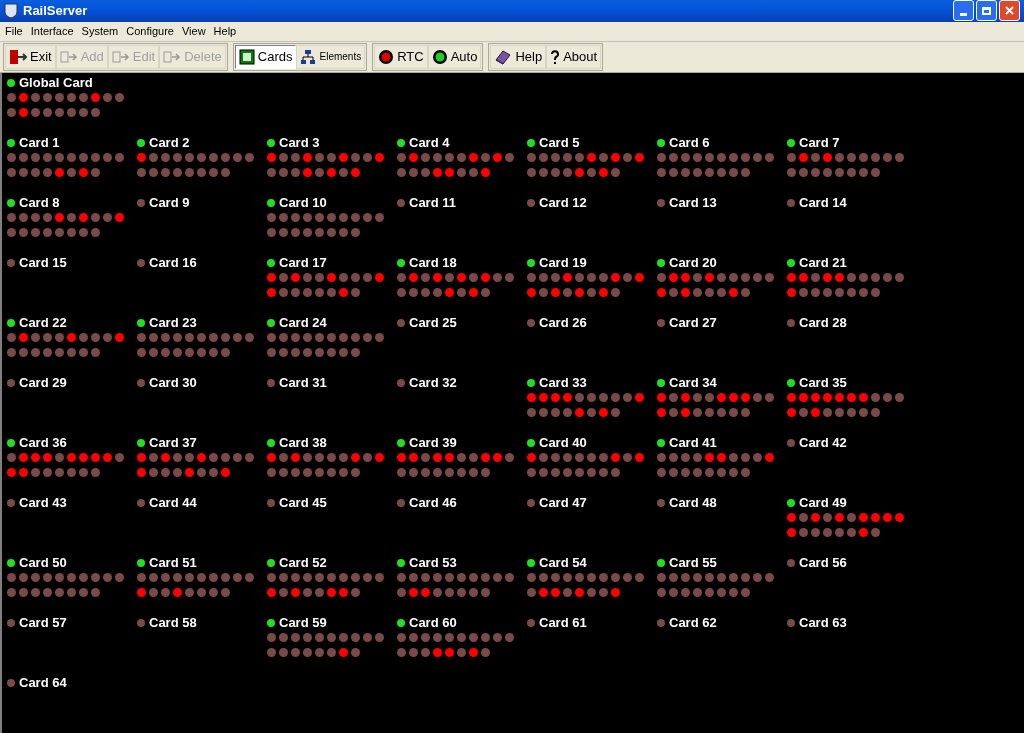 The height and width of the screenshot is (733, 1024). I want to click on close-button, so click(1009, 11).